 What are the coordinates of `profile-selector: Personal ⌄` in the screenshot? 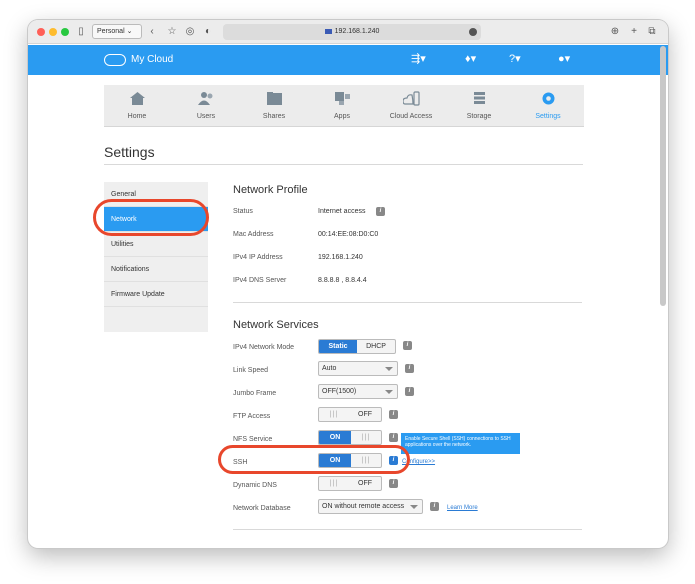 It's located at (117, 31).